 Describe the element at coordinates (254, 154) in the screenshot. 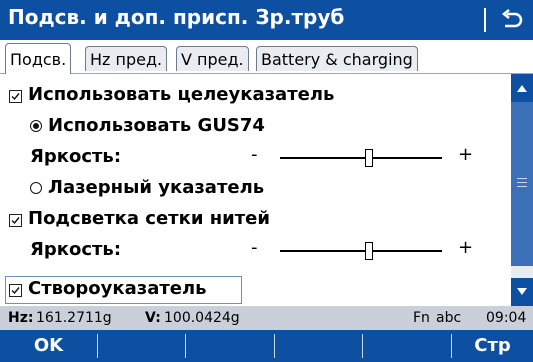

I see `brightness-min-1: -` at that location.